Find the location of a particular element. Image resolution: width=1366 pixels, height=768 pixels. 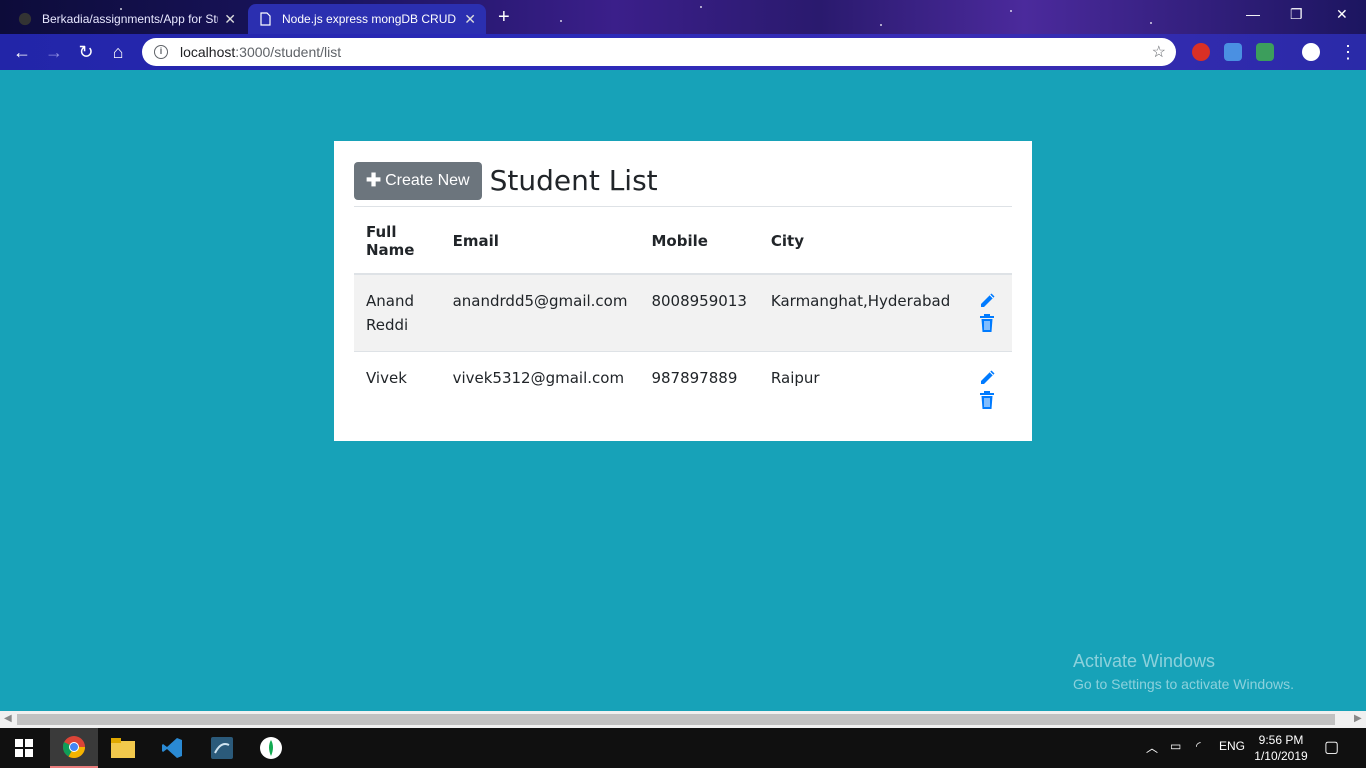

bookmark-star-icon: ☆ is located at coordinates (1159, 52).